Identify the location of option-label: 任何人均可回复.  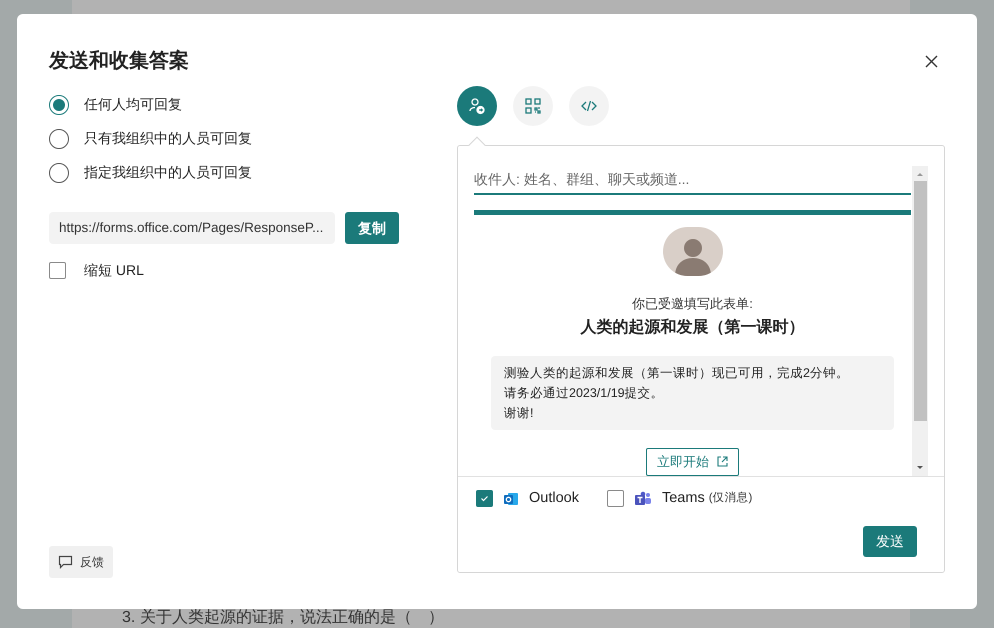
(133, 104).